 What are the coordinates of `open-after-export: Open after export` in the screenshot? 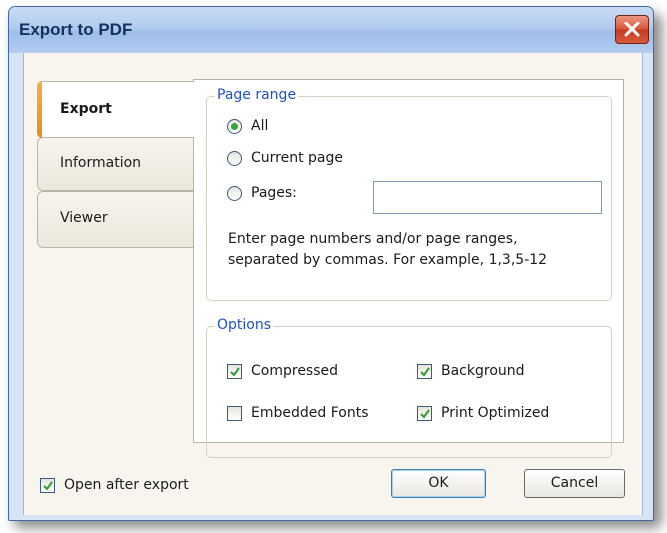 It's located at (114, 485).